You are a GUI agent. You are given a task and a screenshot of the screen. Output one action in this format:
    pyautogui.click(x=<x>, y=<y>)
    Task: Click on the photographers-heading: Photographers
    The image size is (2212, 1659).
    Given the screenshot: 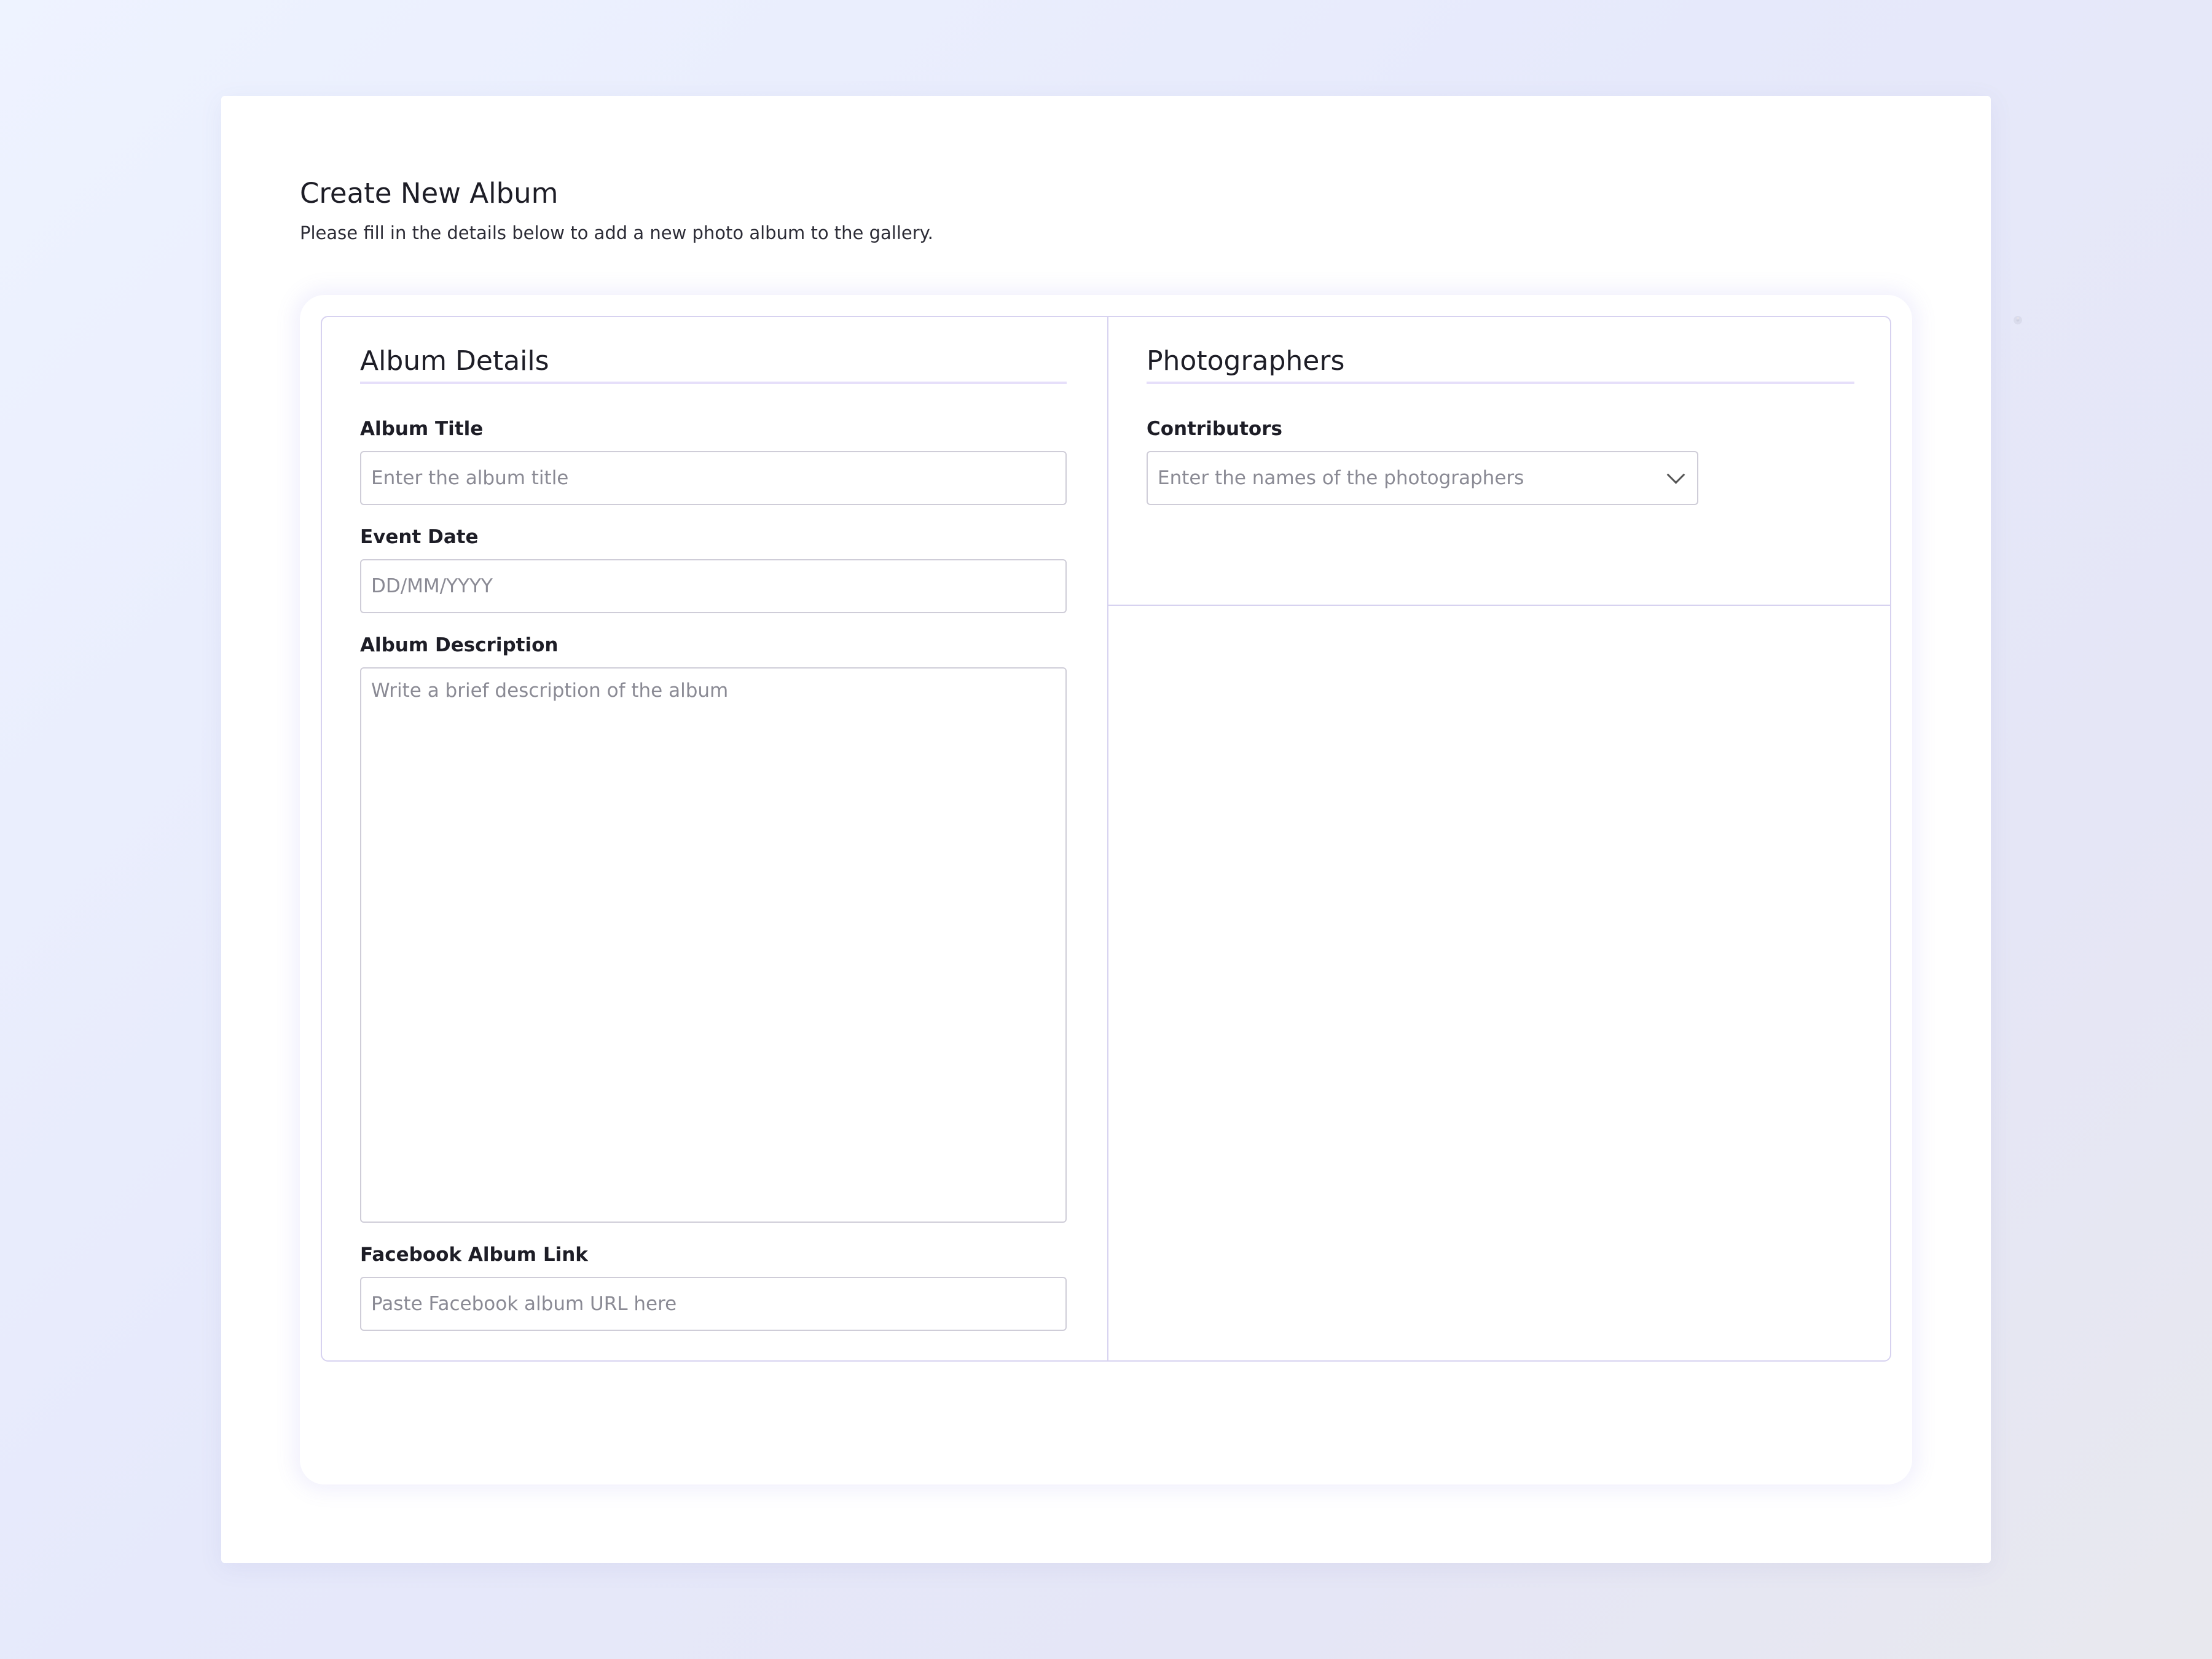 What is the action you would take?
    pyautogui.click(x=1500, y=364)
    